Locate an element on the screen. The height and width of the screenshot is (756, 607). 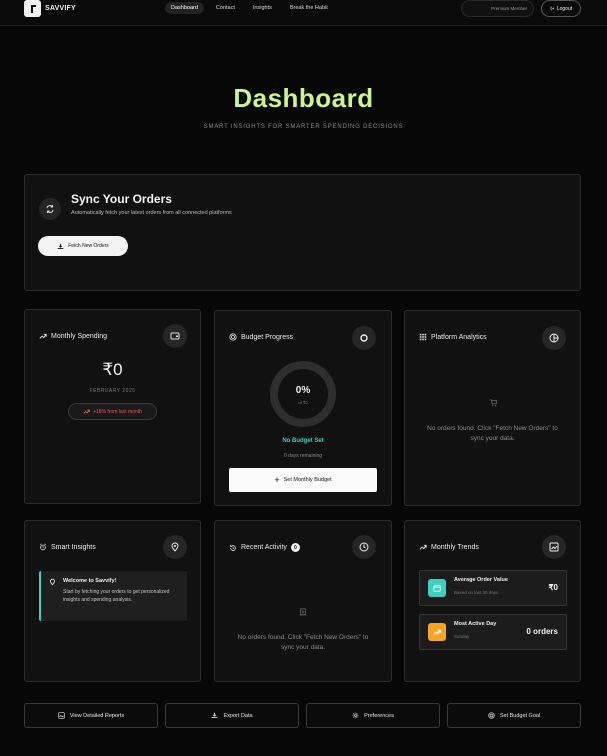
budget-status: No Budget Set is located at coordinates (303, 441).